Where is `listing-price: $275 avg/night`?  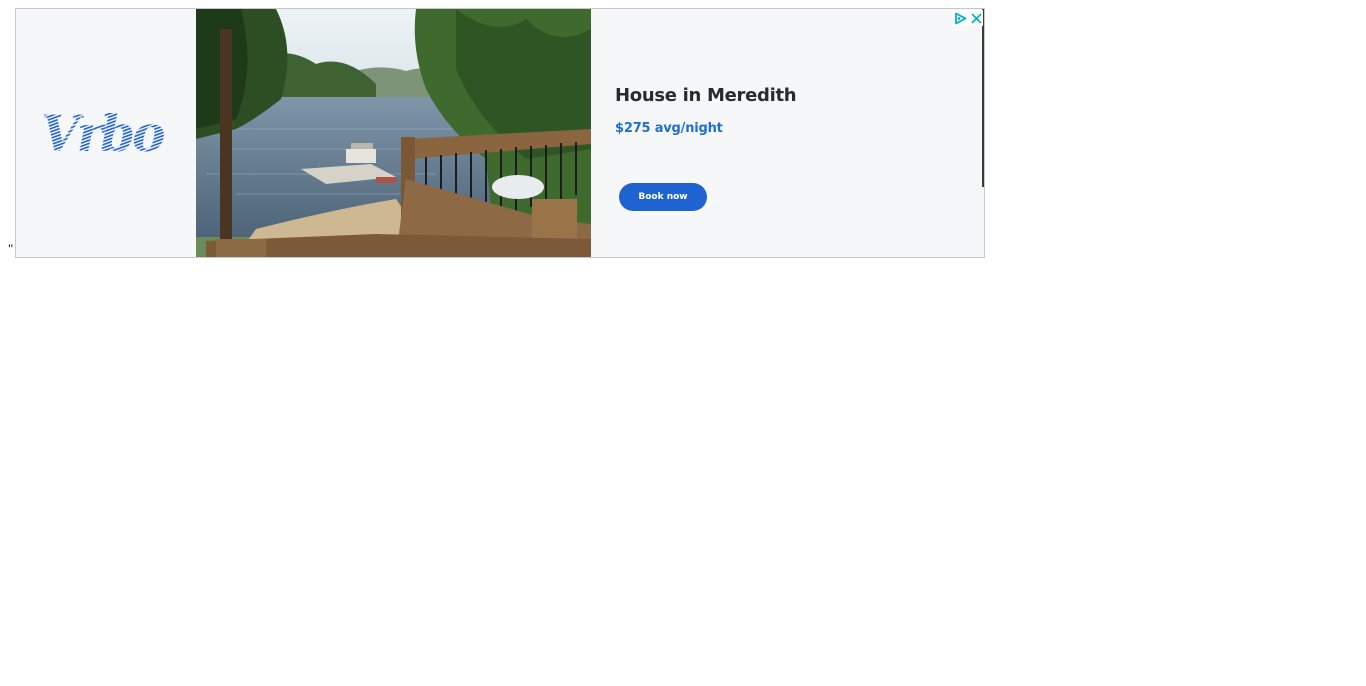
listing-price: $275 avg/night is located at coordinates (669, 128).